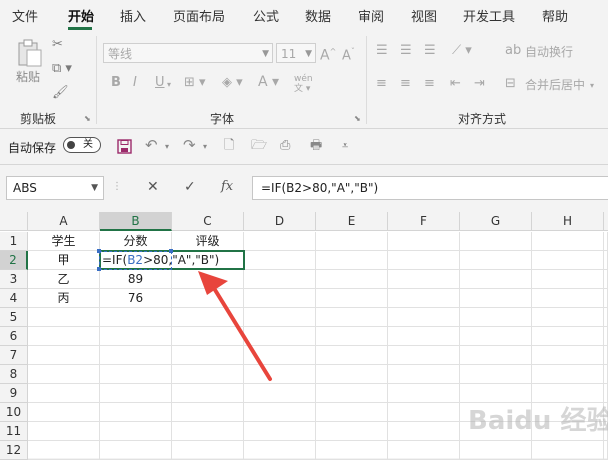 This screenshot has height=460, width=608. Describe the element at coordinates (188, 53) in the screenshot. I see `font-name-combo: 等线 ▼` at that location.